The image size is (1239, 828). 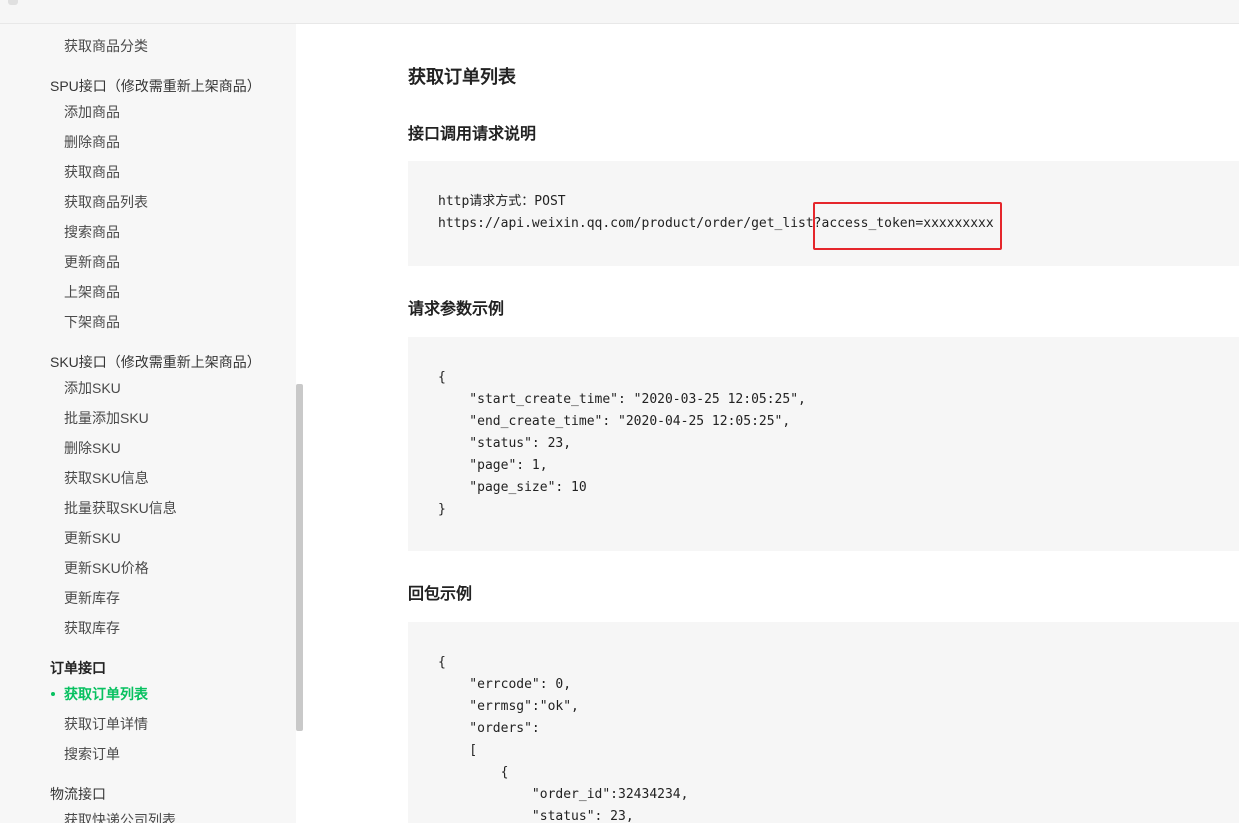 I want to click on tab-corner, so click(x=13, y=2).